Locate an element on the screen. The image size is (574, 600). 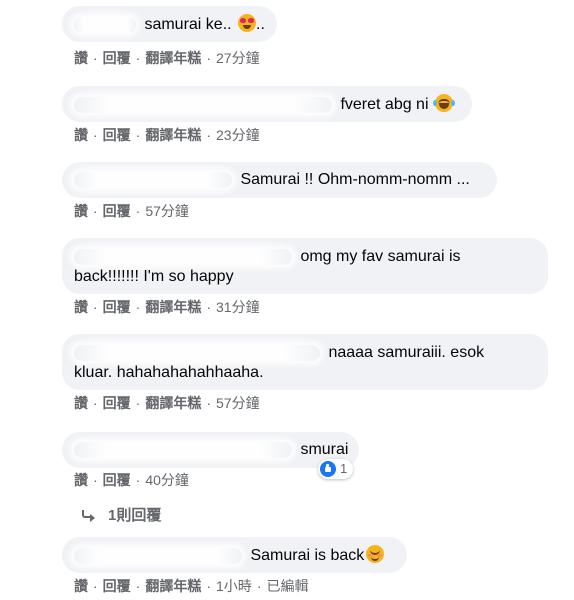
replies-count-label: 1則回覆 is located at coordinates (135, 515).